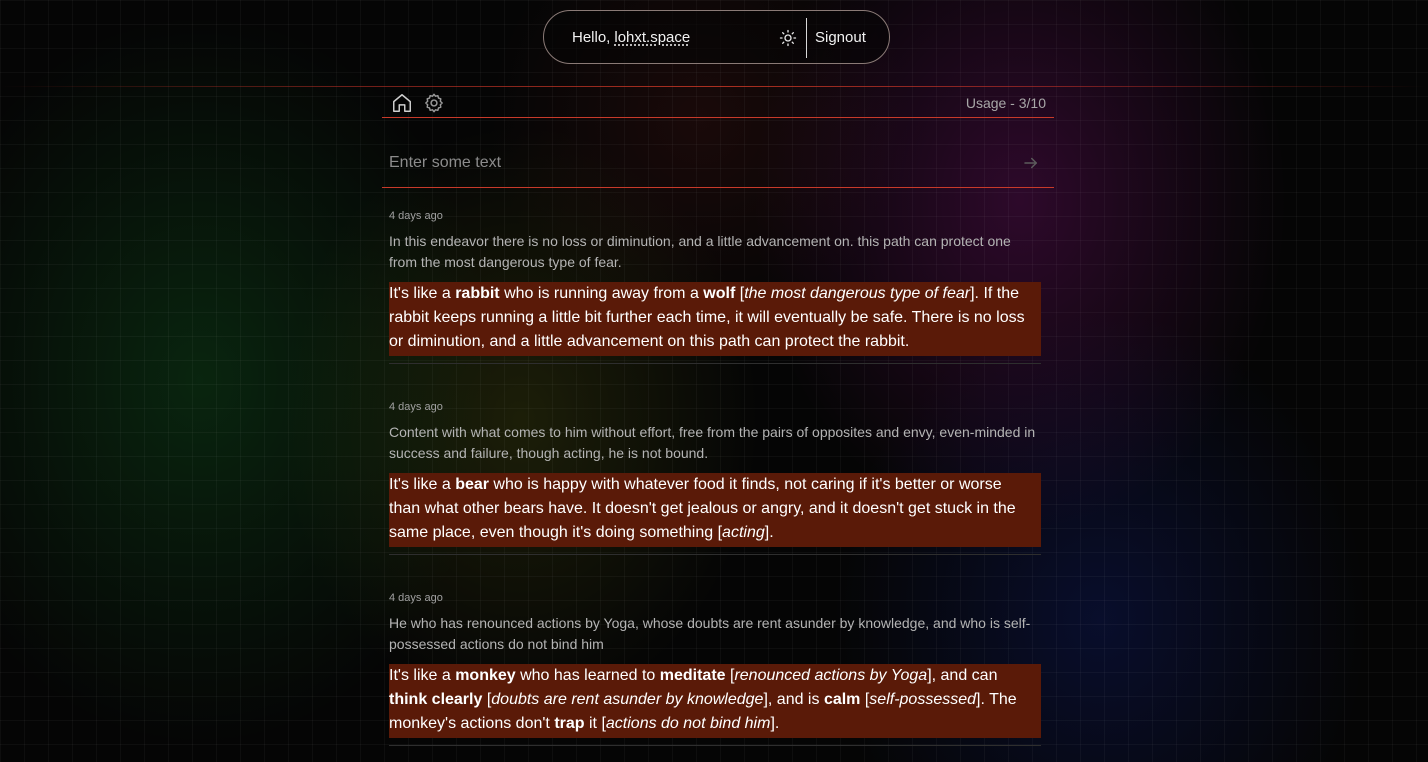  What do you see at coordinates (601, 293) in the screenshot?
I see `analogy-text: who is running away from a` at bounding box center [601, 293].